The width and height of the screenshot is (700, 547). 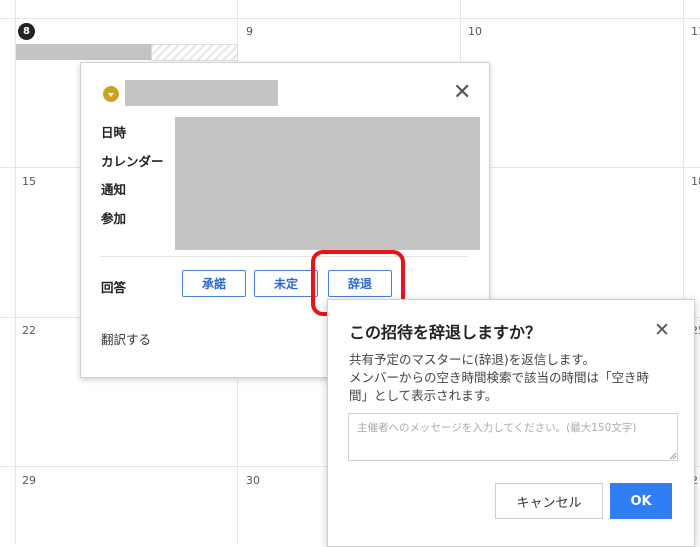 I want to click on day-number: 18, so click(x=695, y=181).